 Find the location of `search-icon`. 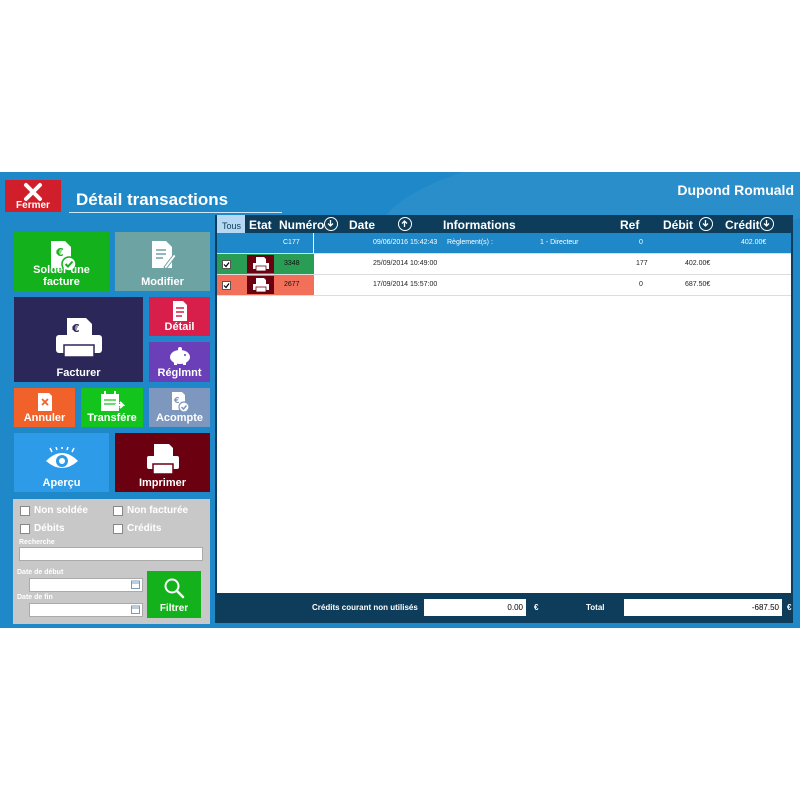

search-icon is located at coordinates (174, 588).